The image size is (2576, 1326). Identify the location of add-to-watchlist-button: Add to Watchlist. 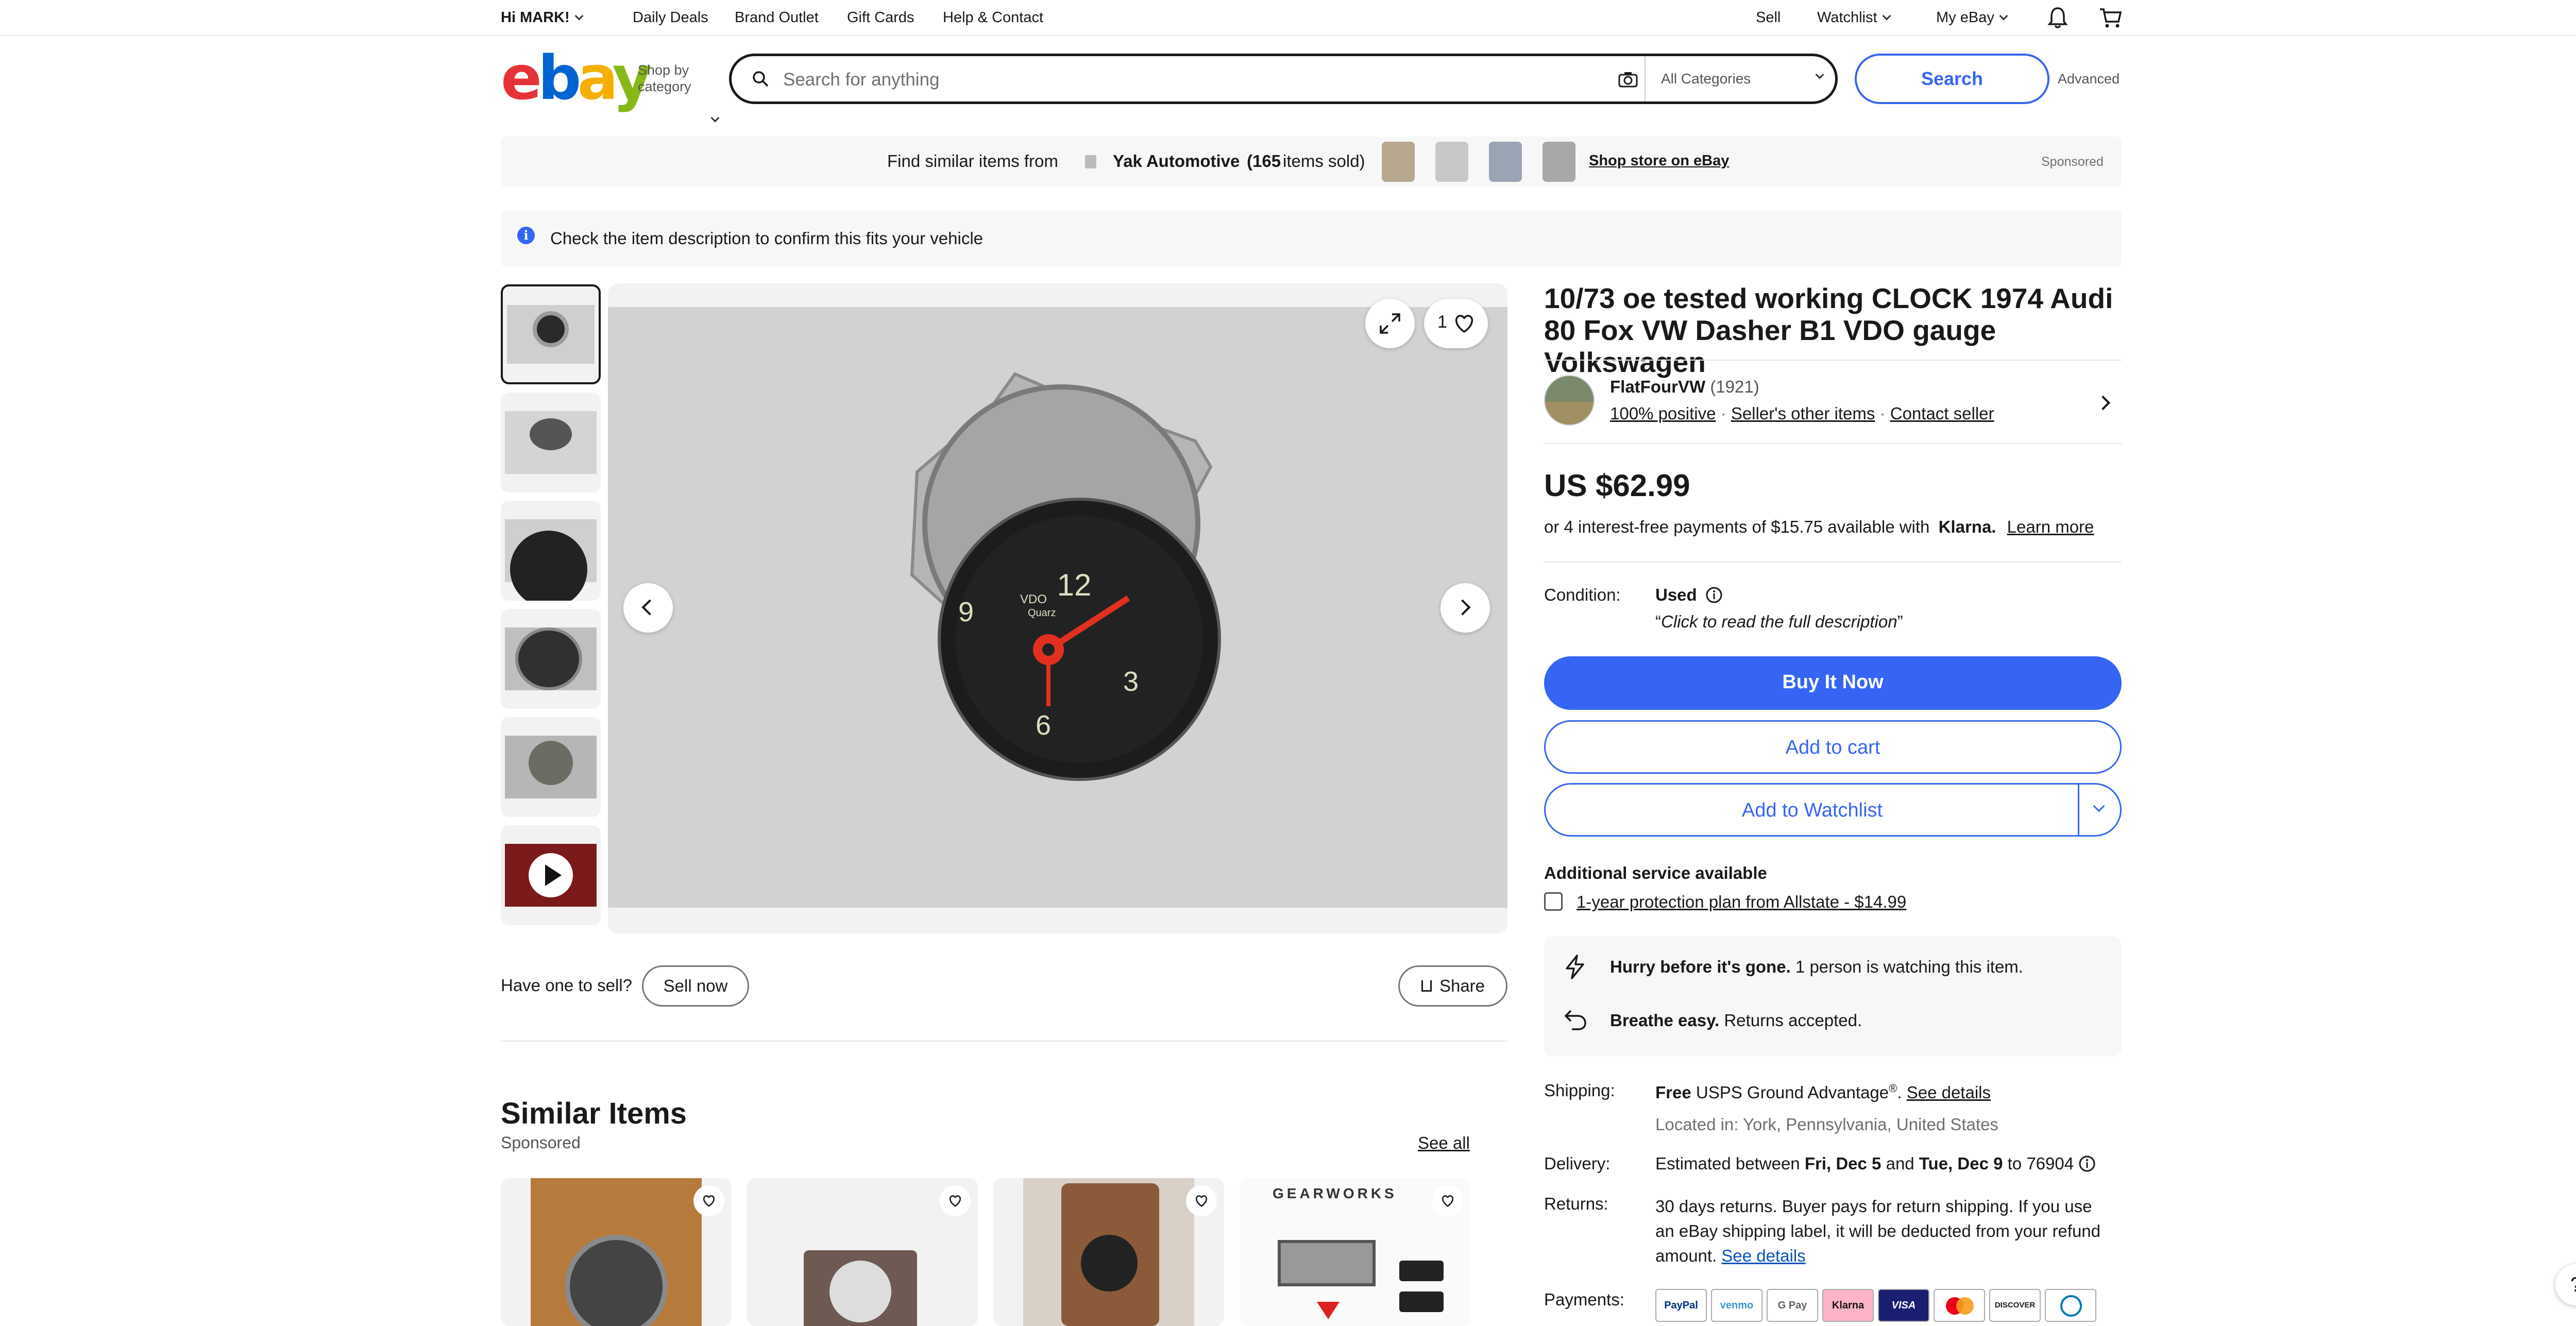
(1833, 810).